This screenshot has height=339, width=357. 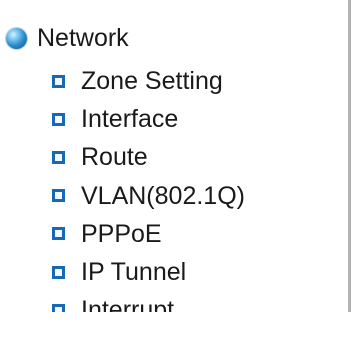 What do you see at coordinates (114, 157) in the screenshot?
I see `menu-item-label: Route` at bounding box center [114, 157].